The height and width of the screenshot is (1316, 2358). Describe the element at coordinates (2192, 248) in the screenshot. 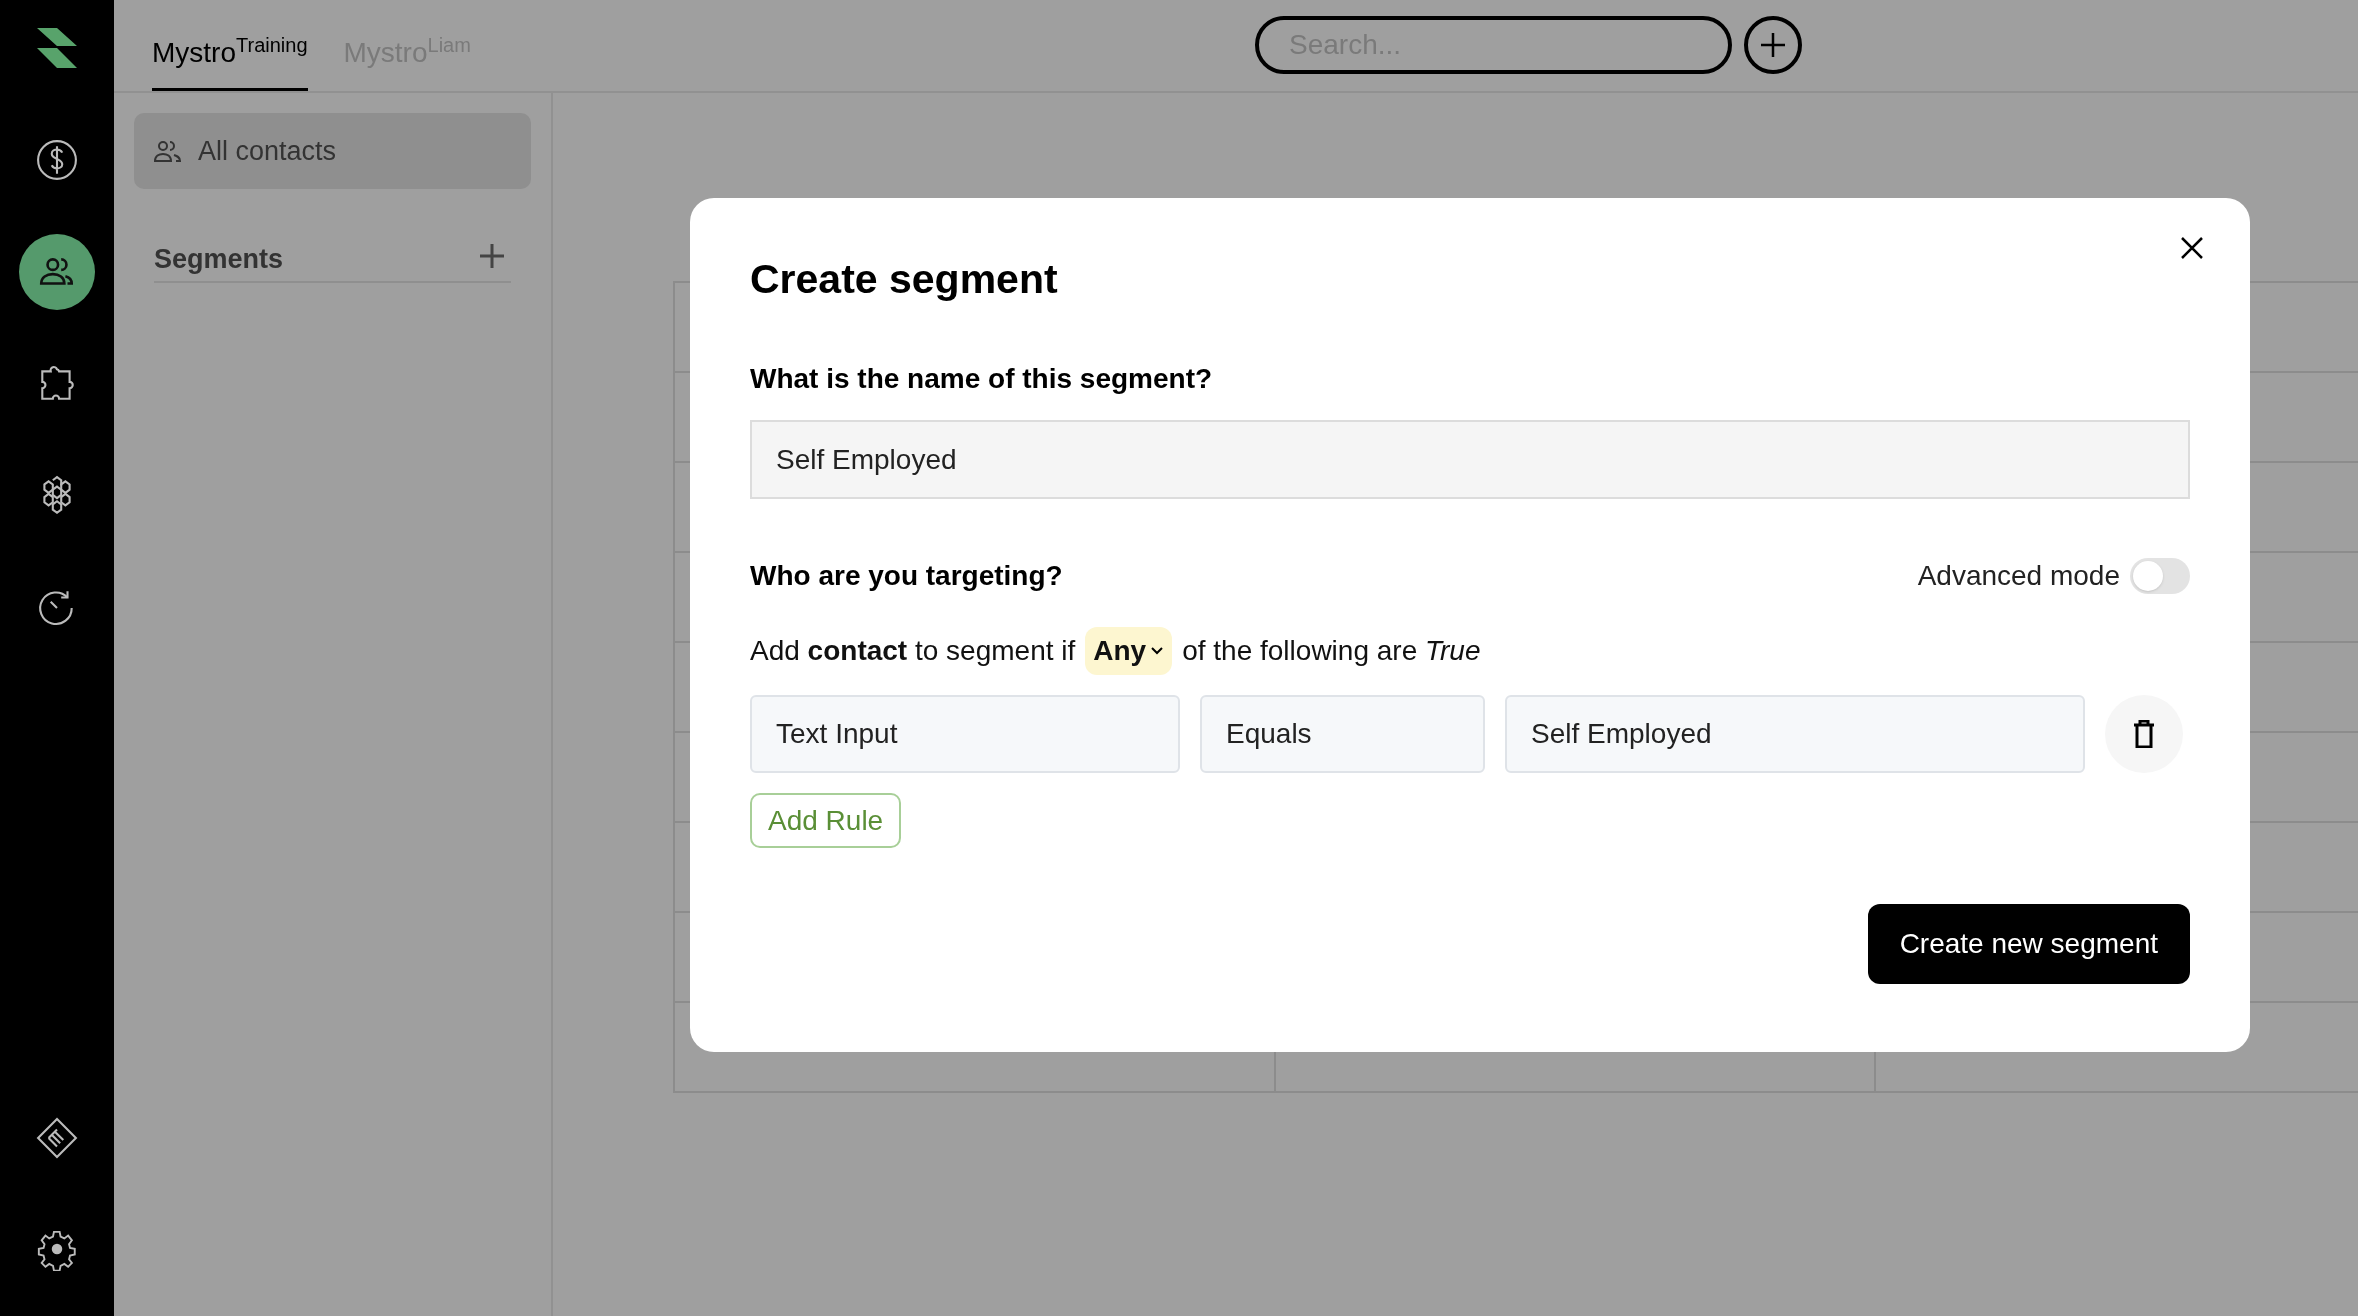

I see `close-icon` at that location.